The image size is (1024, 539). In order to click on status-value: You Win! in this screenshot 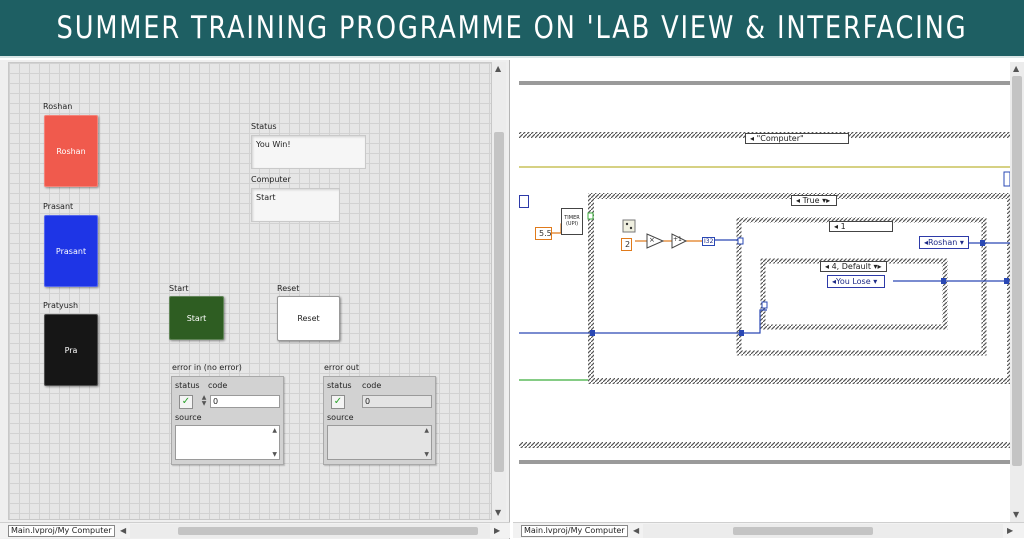, I will do `click(273, 144)`.